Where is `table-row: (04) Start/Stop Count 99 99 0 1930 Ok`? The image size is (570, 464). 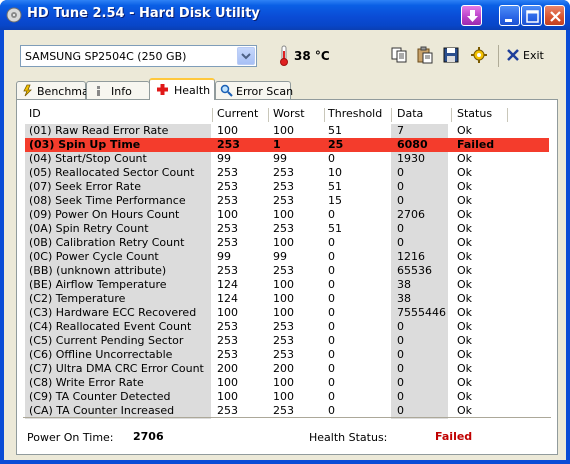 table-row: (04) Start/Stop Count 99 99 0 1930 Ok is located at coordinates (287, 159).